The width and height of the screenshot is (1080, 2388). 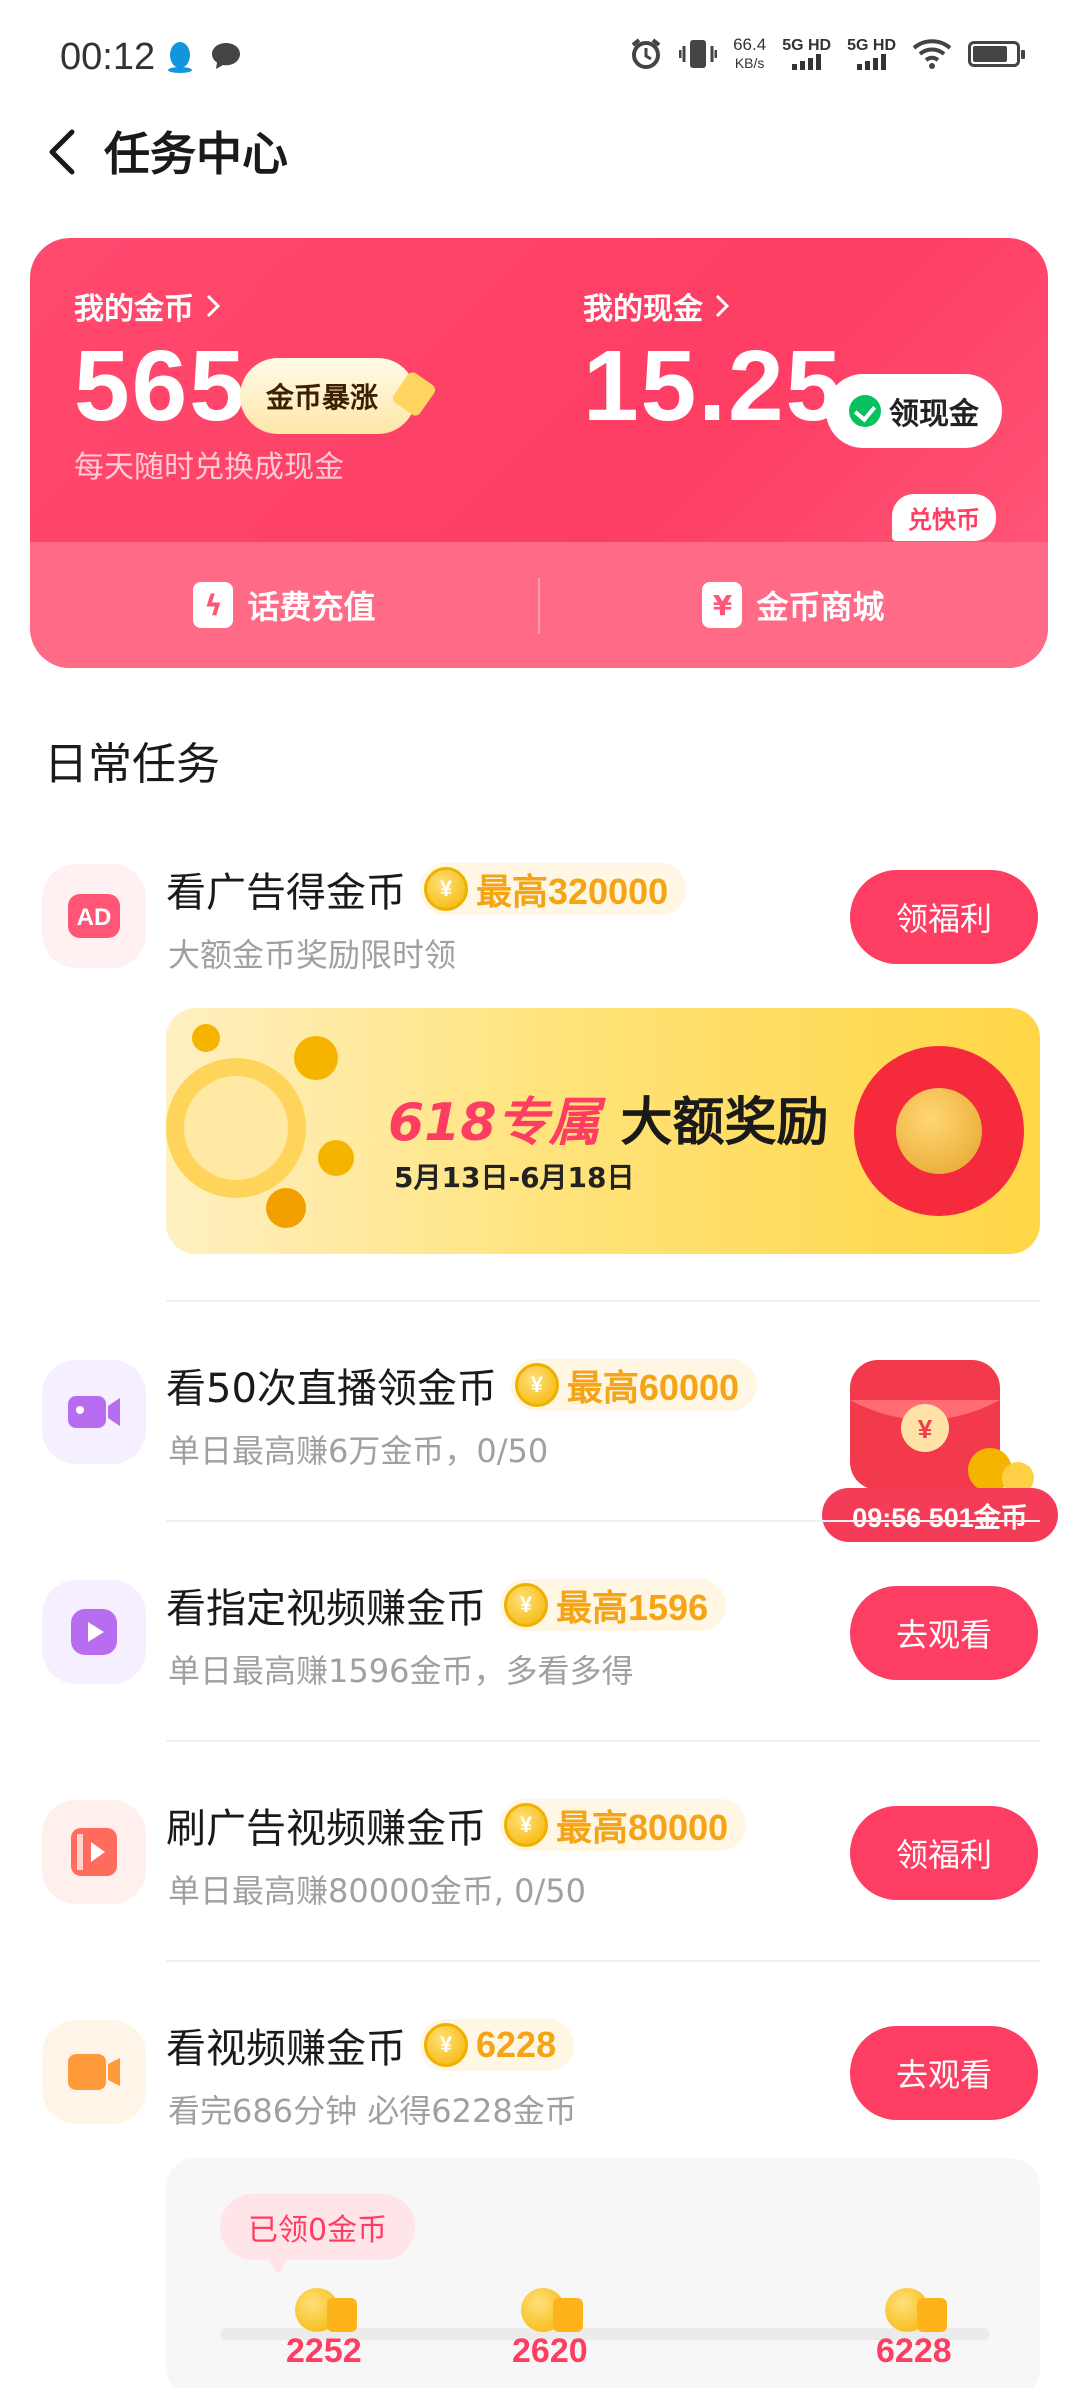 I want to click on claimed-coins-tooltip: 已领0金币, so click(x=318, y=2234).